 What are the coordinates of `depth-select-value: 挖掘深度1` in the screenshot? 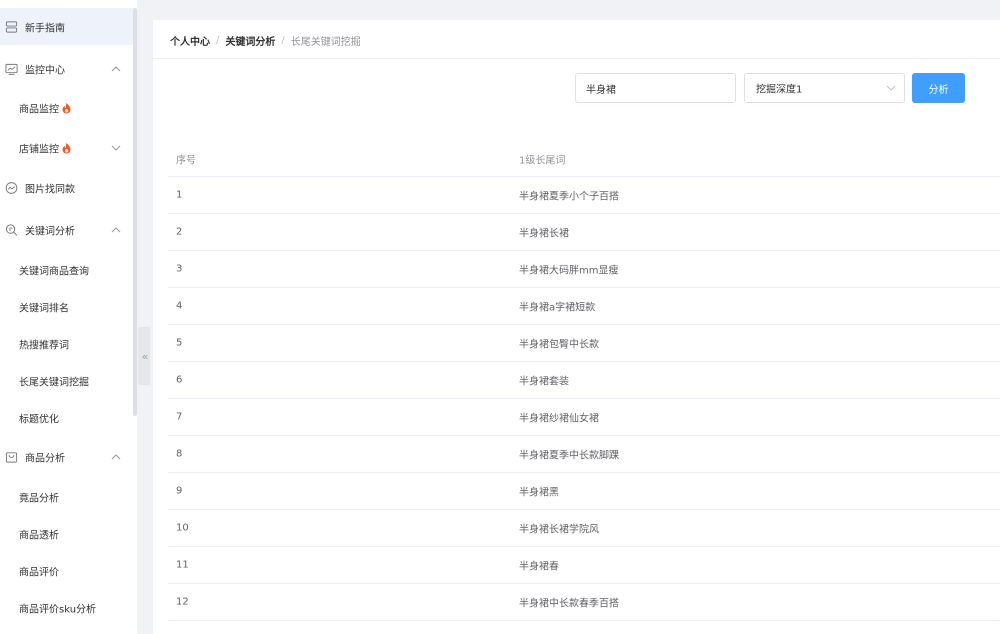 It's located at (779, 90).